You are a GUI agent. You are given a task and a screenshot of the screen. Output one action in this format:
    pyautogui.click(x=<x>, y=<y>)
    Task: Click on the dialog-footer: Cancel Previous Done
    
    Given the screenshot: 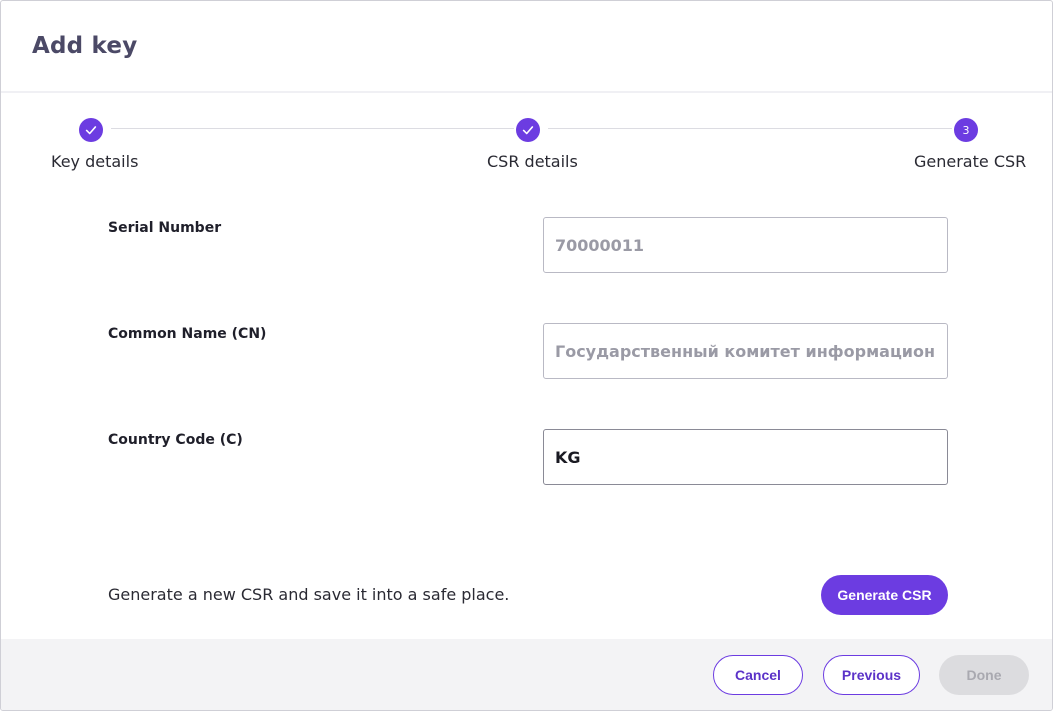 What is the action you would take?
    pyautogui.click(x=526, y=674)
    